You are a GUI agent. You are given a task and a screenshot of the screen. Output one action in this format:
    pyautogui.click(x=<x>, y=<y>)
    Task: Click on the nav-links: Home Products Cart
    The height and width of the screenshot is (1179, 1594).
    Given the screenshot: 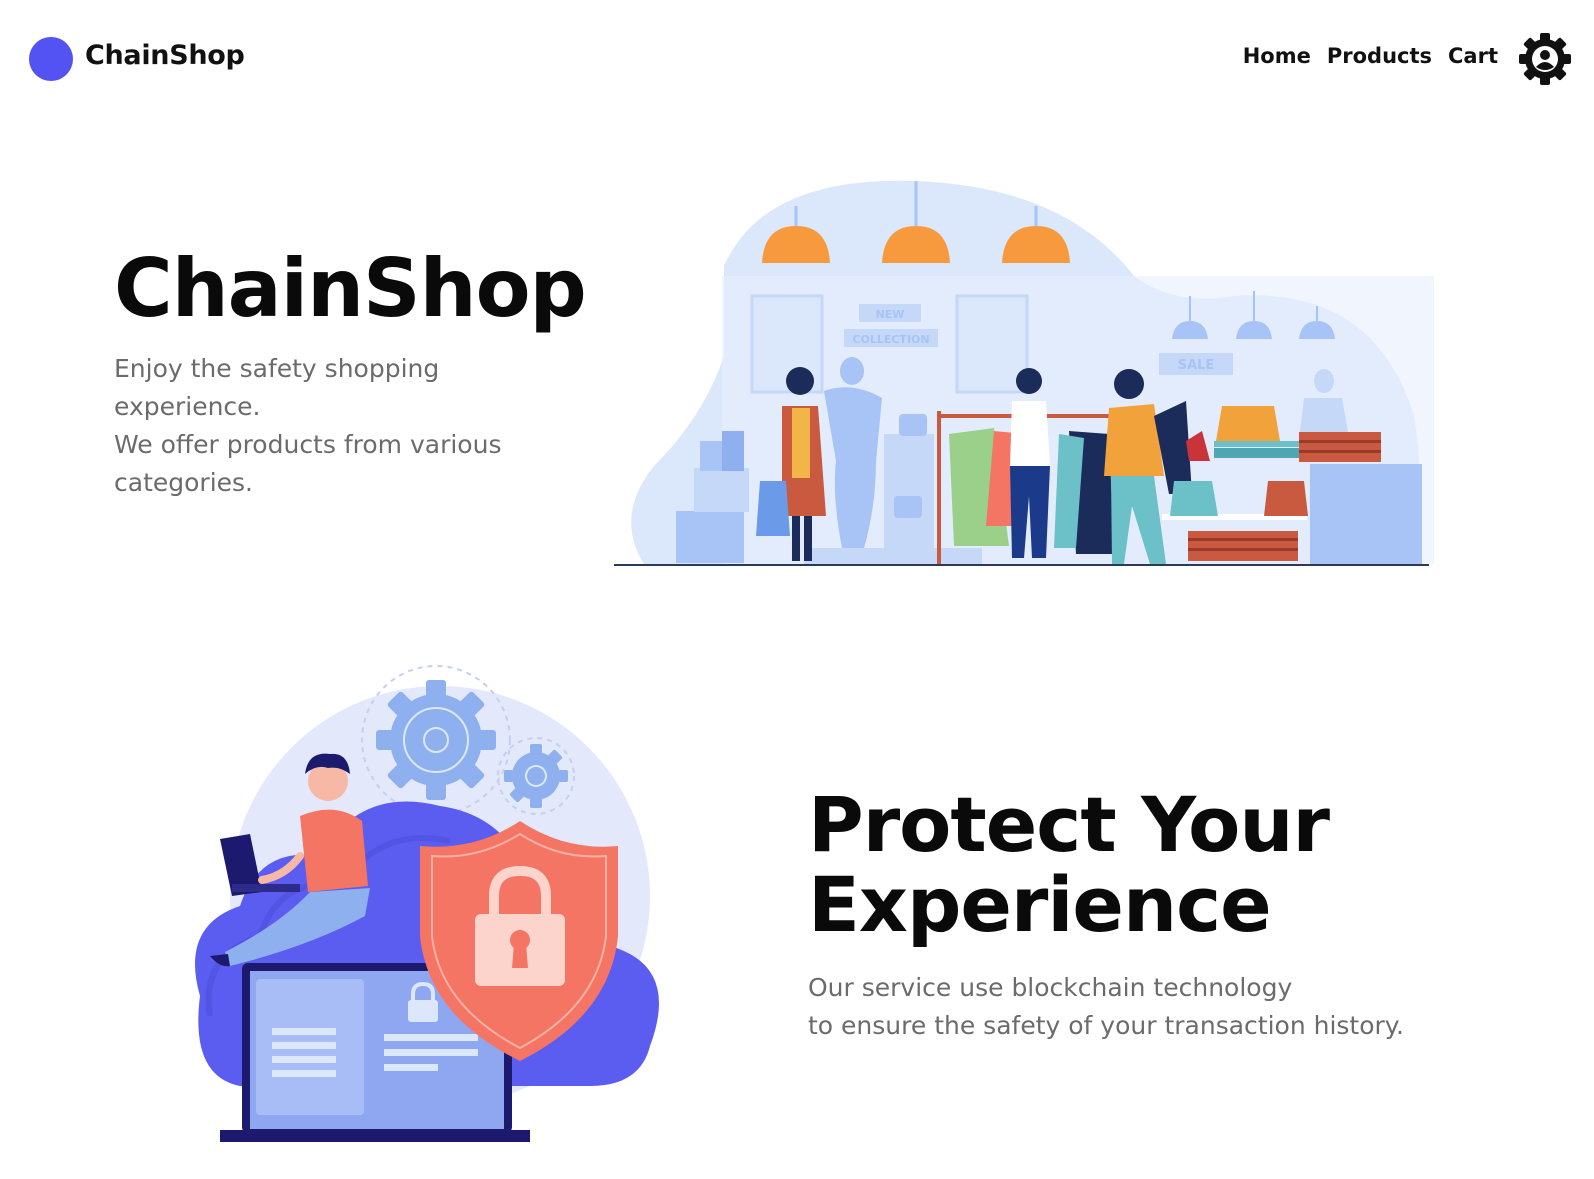 What is the action you would take?
    pyautogui.click(x=1370, y=56)
    